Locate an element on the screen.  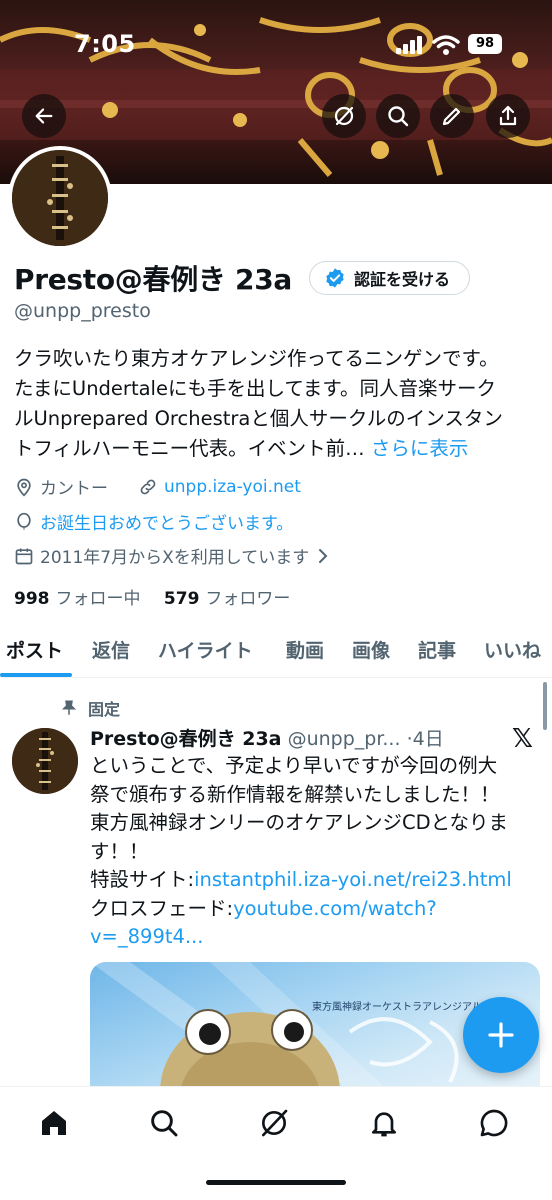
crossfade-label: クロスフェード: is located at coordinates (162, 908).